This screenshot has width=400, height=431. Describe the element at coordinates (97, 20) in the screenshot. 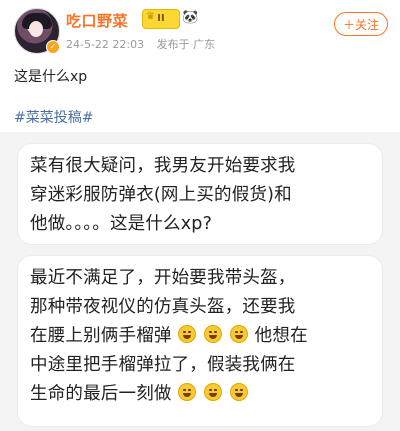

I see `author-name: 吃口野菜` at that location.